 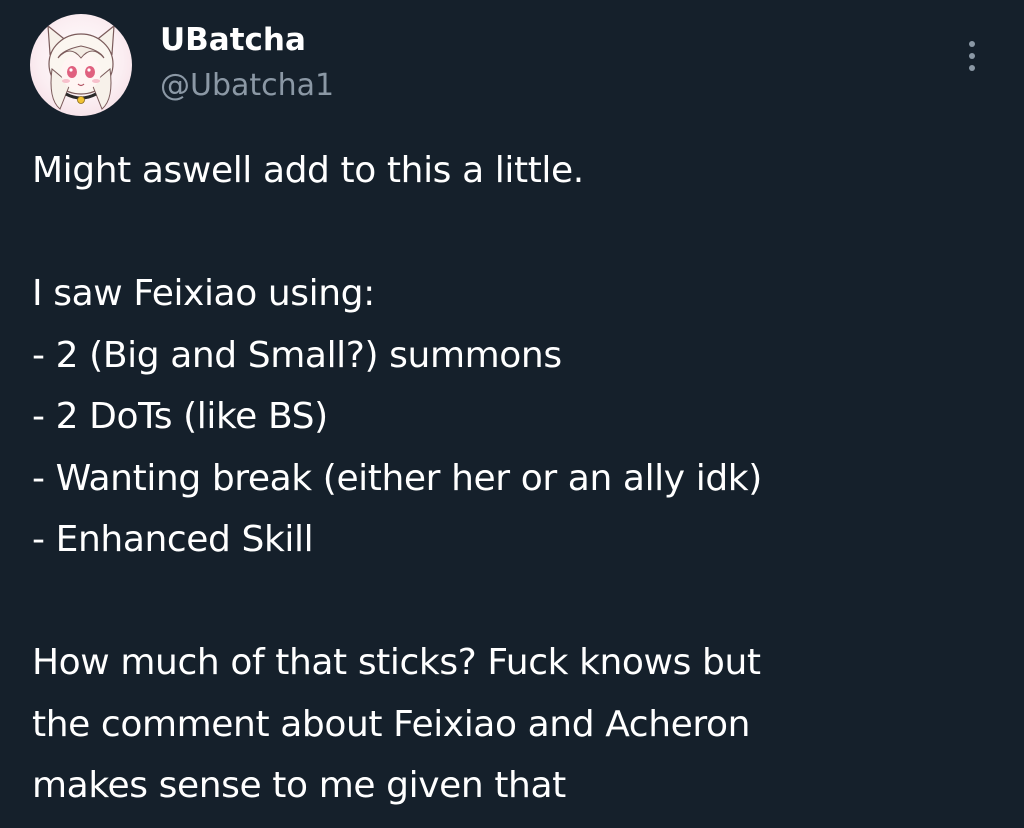 I want to click on avatar, so click(x=81, y=65).